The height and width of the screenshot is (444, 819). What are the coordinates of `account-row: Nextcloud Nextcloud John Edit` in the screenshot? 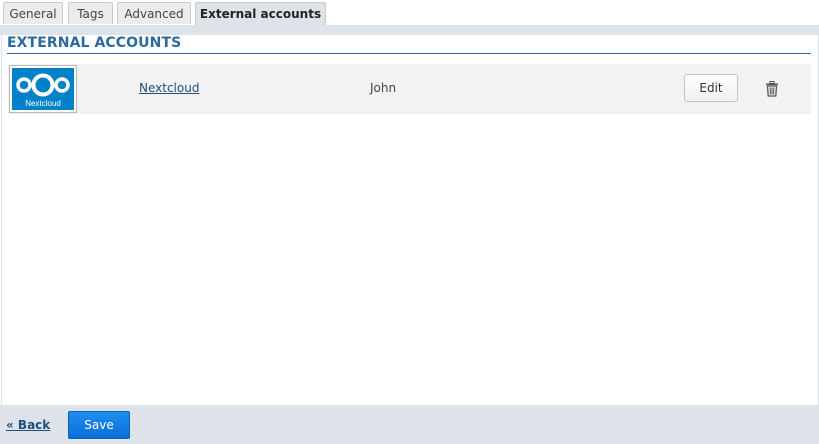 It's located at (409, 89).